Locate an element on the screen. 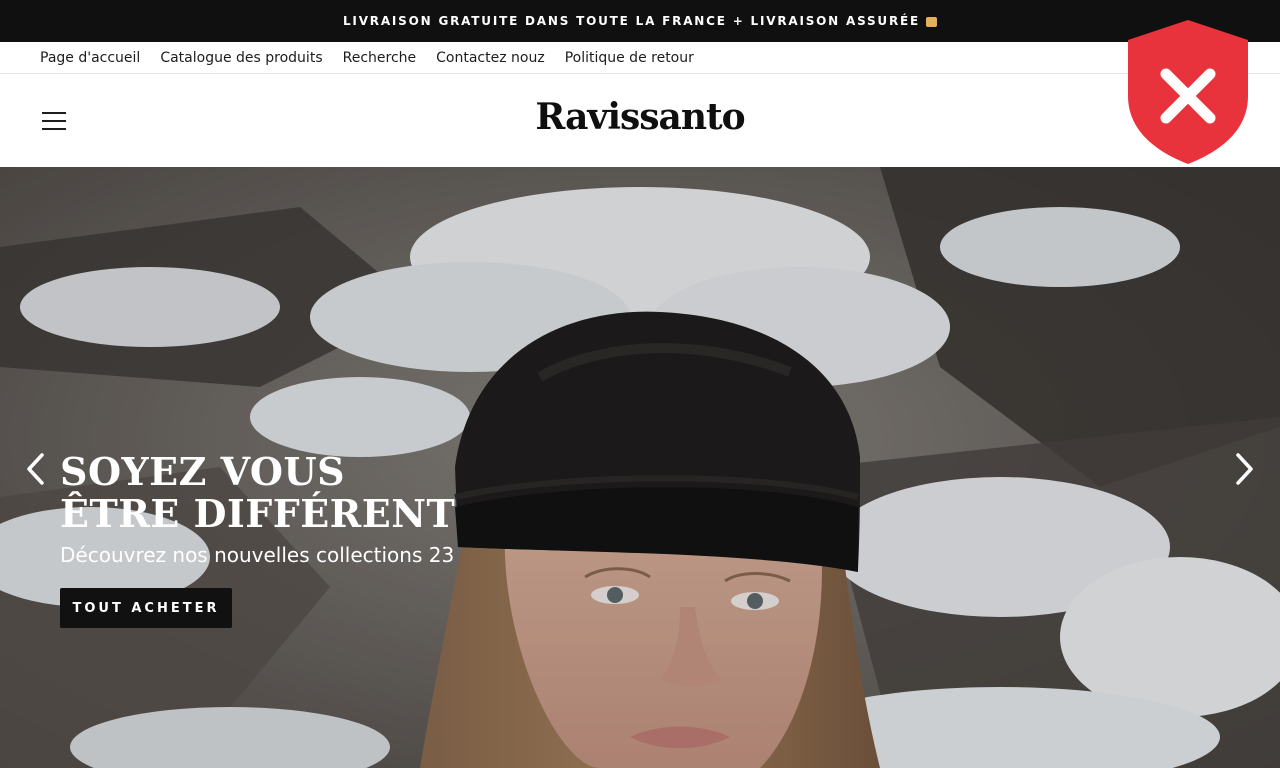 The image size is (1280, 768). shield-close-icon is located at coordinates (1188, 92).